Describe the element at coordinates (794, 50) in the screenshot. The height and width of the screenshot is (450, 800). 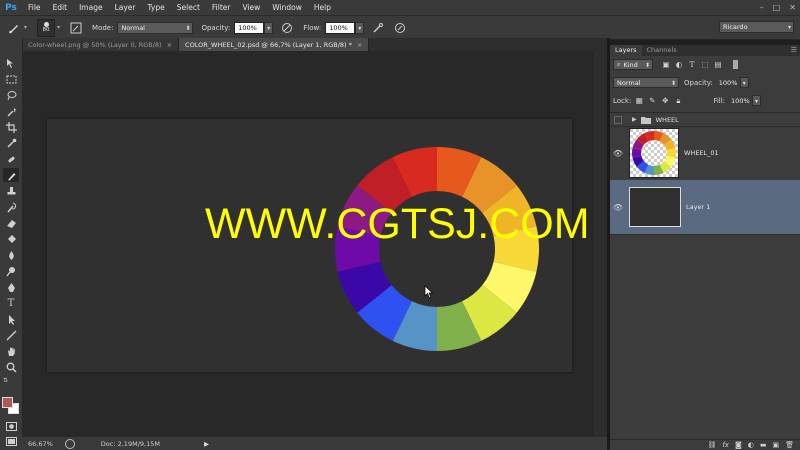
I see `panel-menu-icon: ☰` at that location.